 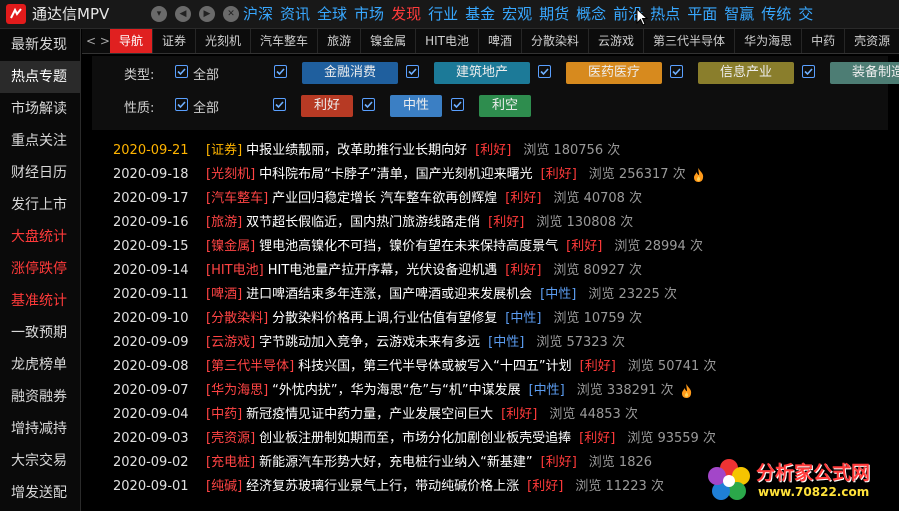 I want to click on tab: 华为海思, so click(x=769, y=41).